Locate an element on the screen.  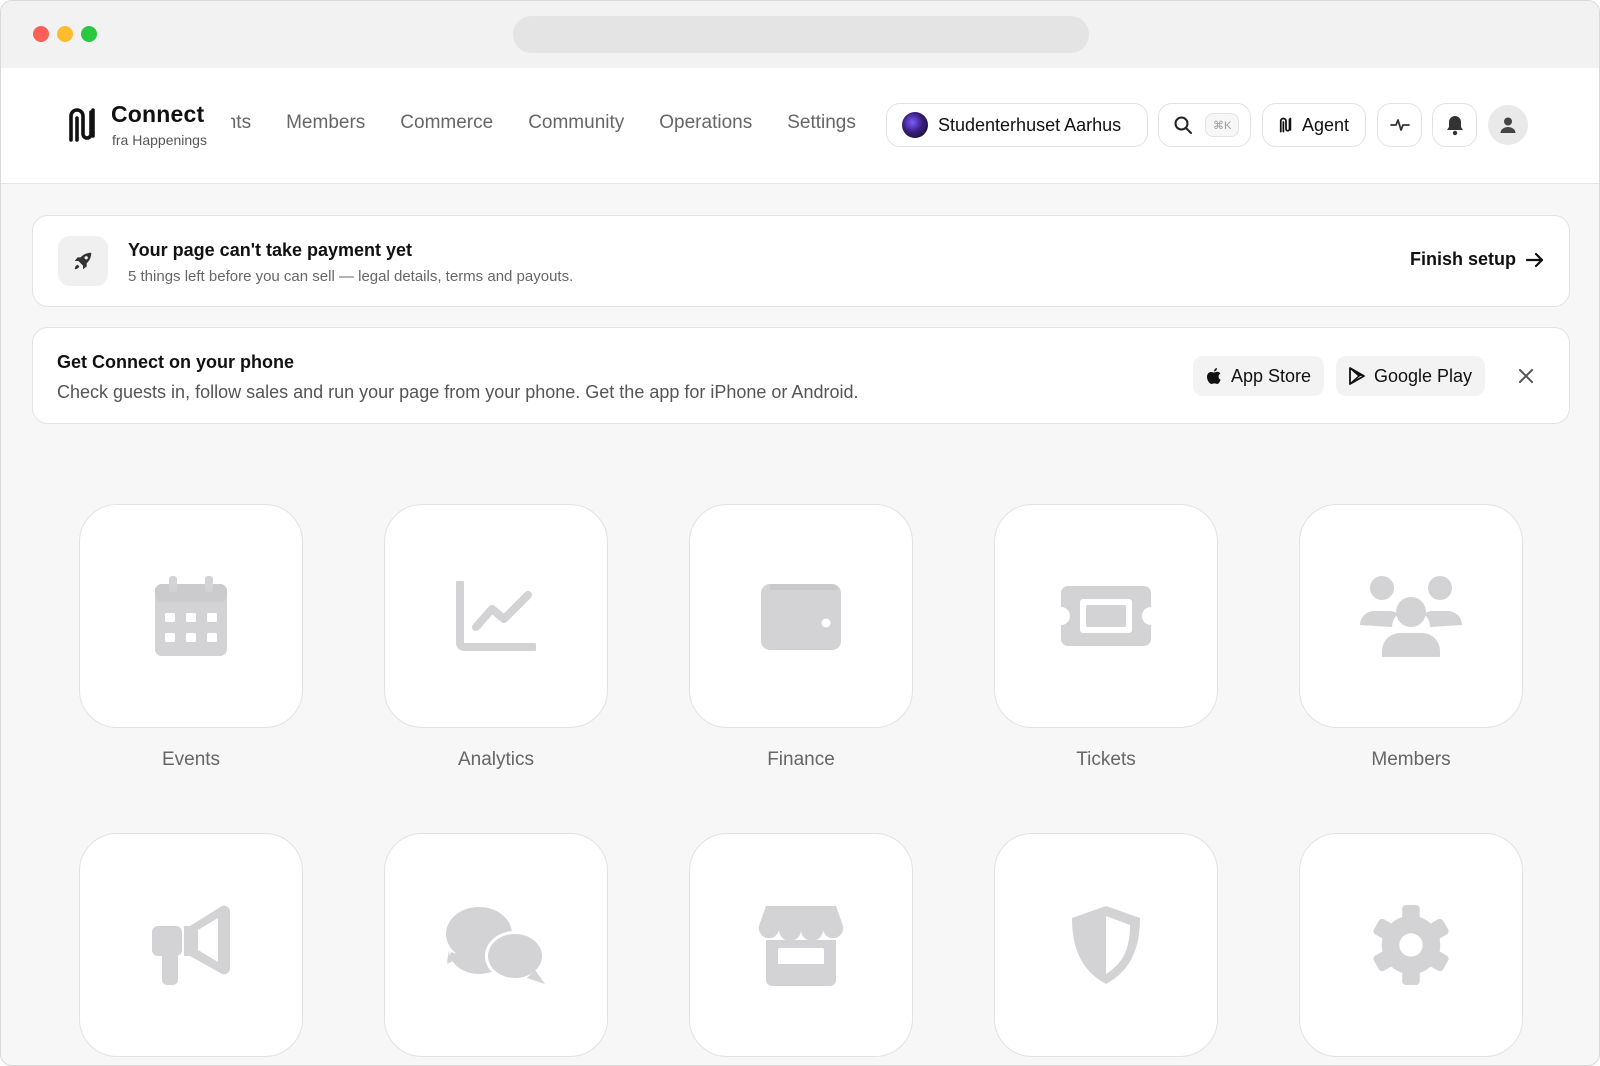
search-shortcut: ⌘K is located at coordinates (1222, 125).